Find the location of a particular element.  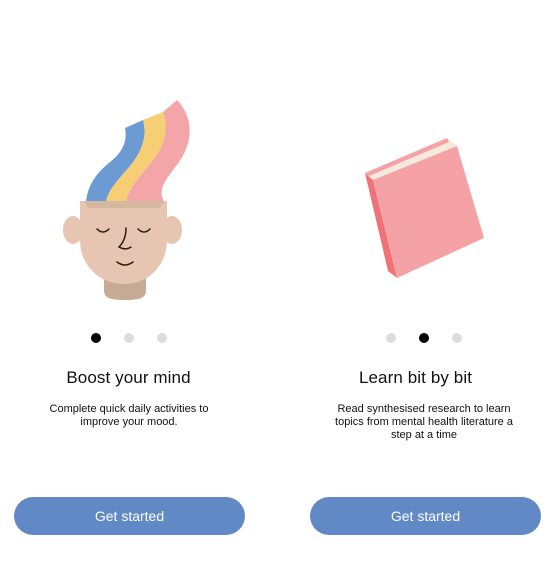

slide-title: Learn bit by bit is located at coordinates (415, 377).